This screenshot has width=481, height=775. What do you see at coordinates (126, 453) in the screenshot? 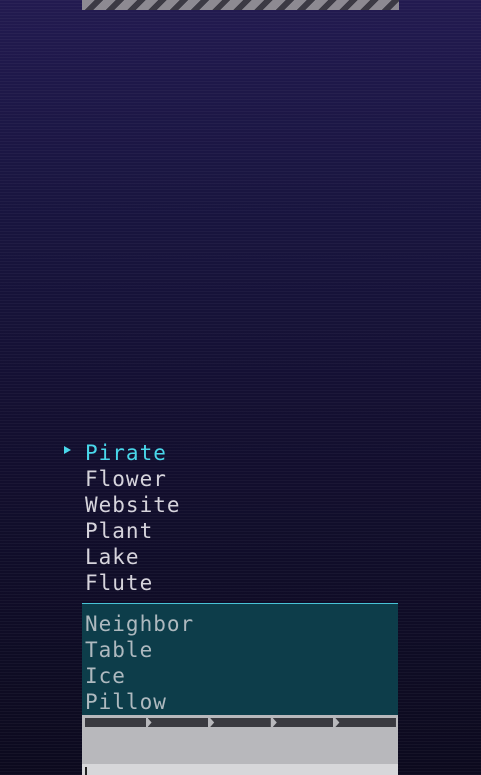
I see `menu-item-pirate: Pirate` at bounding box center [126, 453].